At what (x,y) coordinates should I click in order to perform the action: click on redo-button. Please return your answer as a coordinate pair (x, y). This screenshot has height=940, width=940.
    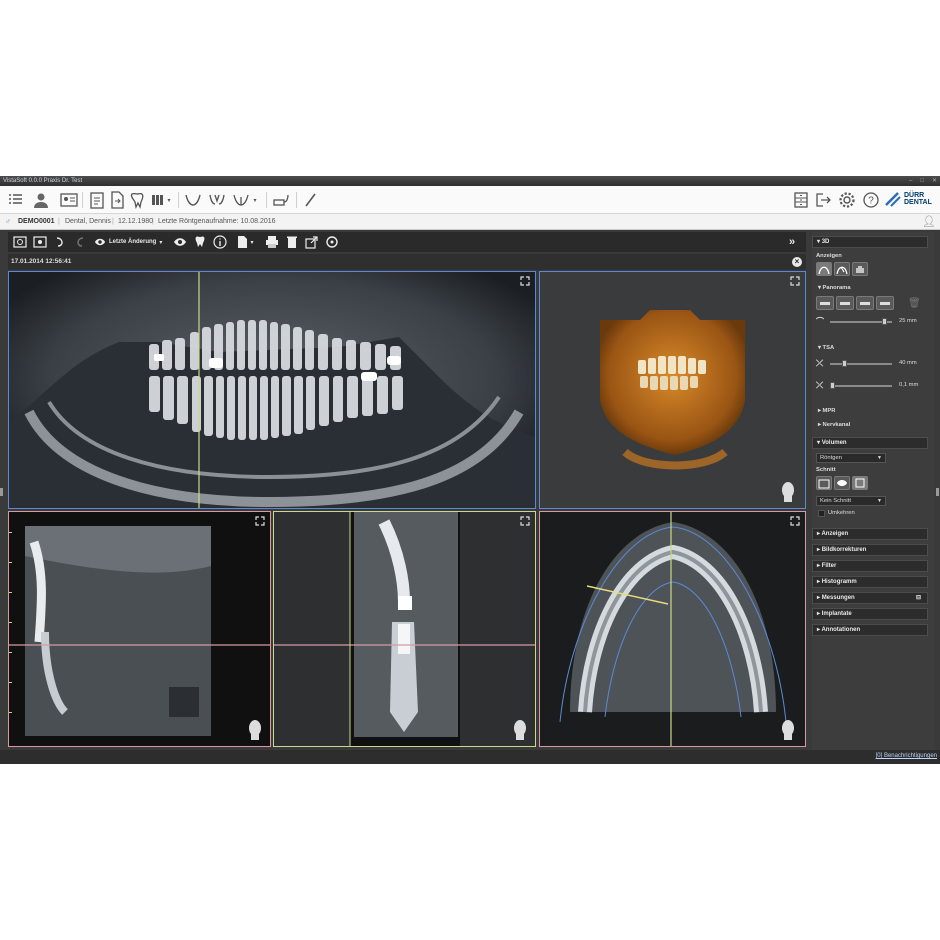
    Looking at the image, I should click on (80, 242).